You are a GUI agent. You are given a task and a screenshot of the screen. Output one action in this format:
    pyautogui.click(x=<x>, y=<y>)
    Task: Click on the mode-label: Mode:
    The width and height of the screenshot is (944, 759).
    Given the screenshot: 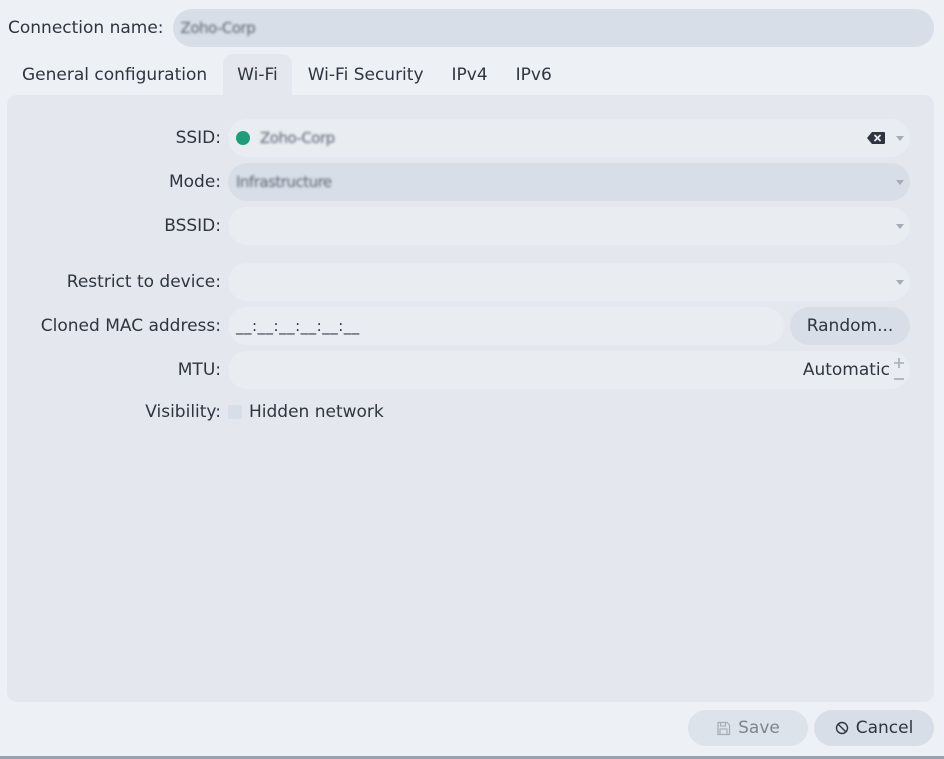 What is the action you would take?
    pyautogui.click(x=194, y=182)
    